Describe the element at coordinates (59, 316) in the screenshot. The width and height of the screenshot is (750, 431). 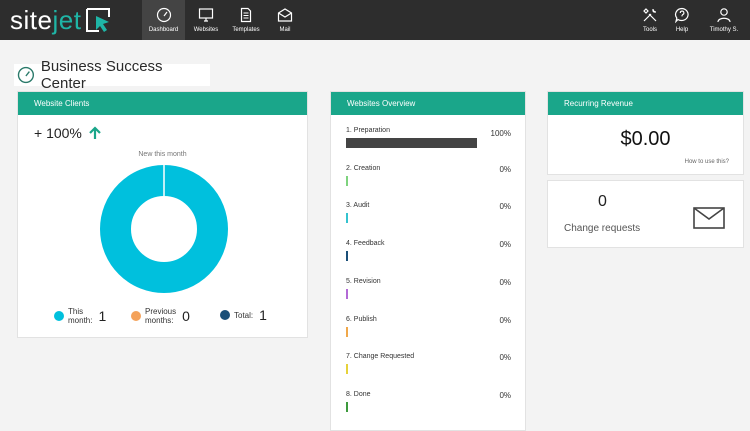
I see `legend-dot-this-month` at that location.